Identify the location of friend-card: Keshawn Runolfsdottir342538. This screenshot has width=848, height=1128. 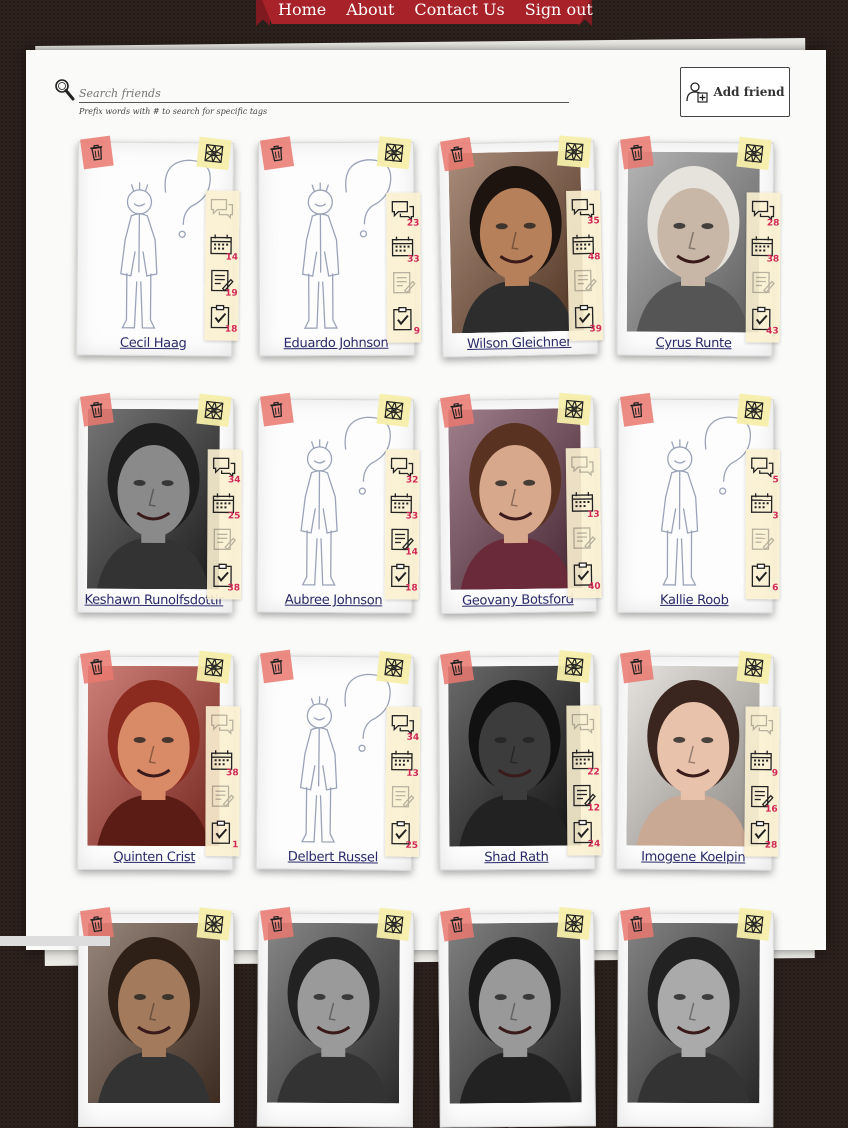
(155, 399).